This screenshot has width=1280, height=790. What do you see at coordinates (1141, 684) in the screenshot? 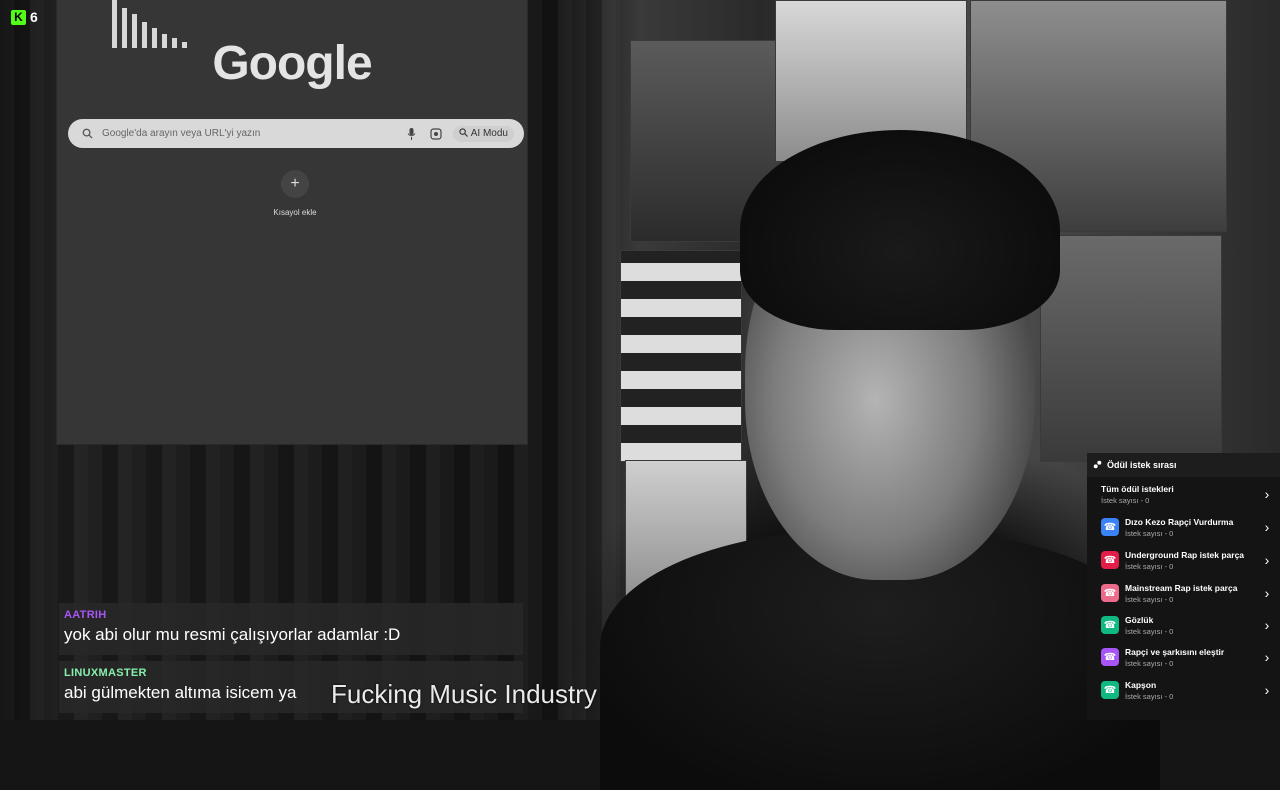
I see `reward-title: Kapşon` at bounding box center [1141, 684].